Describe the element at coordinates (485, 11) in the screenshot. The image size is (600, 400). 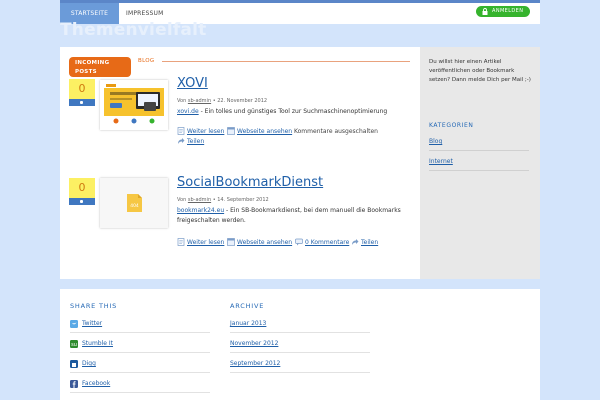
I see `lock-icon` at that location.